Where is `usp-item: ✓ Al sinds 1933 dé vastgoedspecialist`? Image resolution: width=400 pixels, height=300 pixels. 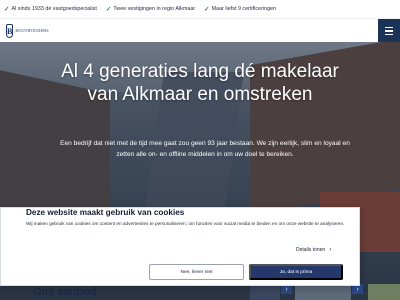
usp-item: ✓ Al sinds 1933 dé vastgoedspecialist is located at coordinates (50, 9).